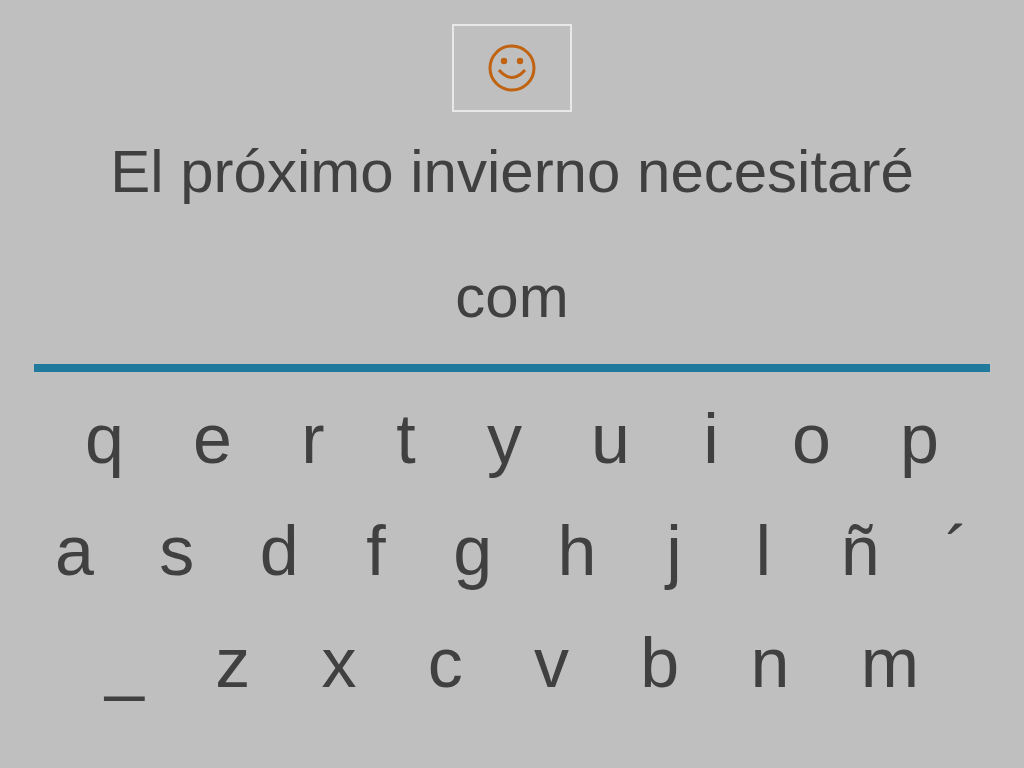 This screenshot has width=1024, height=768. Describe the element at coordinates (577, 551) in the screenshot. I see `letter-key: h` at that location.